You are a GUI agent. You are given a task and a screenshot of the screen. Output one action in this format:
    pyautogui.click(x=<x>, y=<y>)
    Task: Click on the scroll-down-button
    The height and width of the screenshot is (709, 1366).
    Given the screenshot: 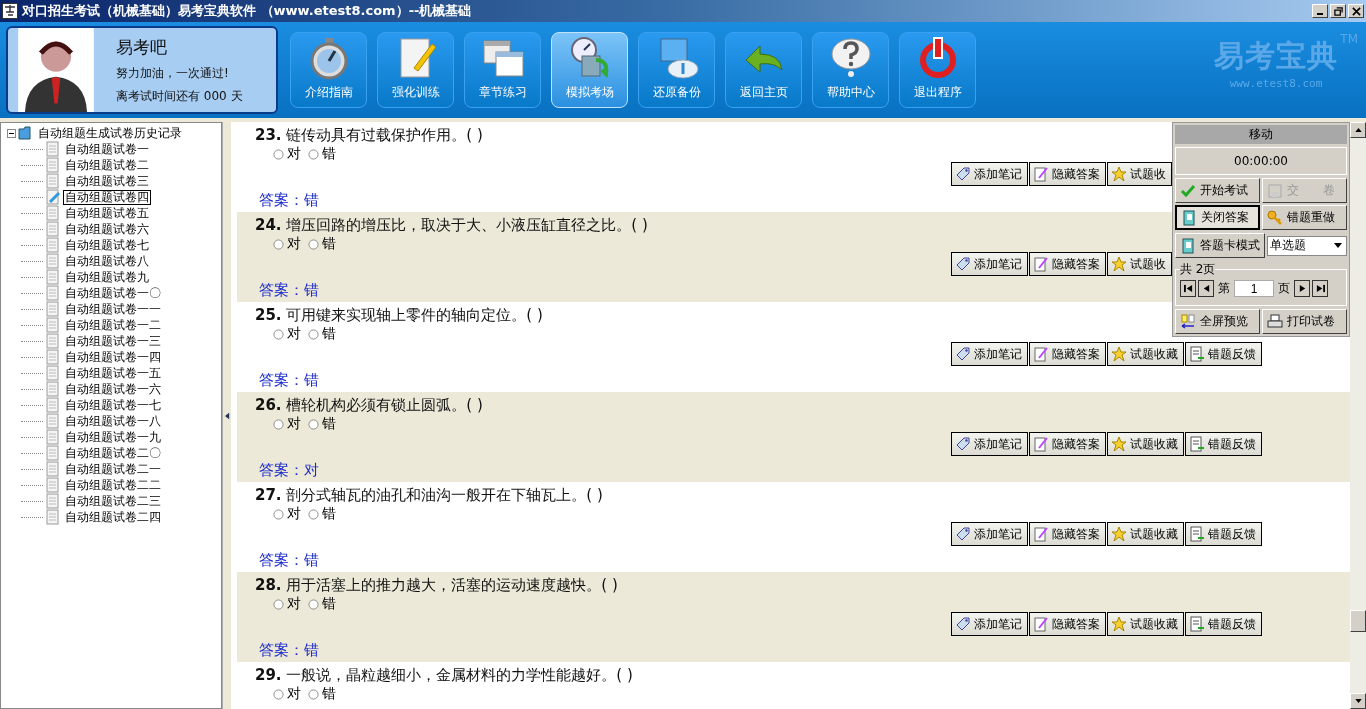 What is the action you would take?
    pyautogui.click(x=1358, y=701)
    